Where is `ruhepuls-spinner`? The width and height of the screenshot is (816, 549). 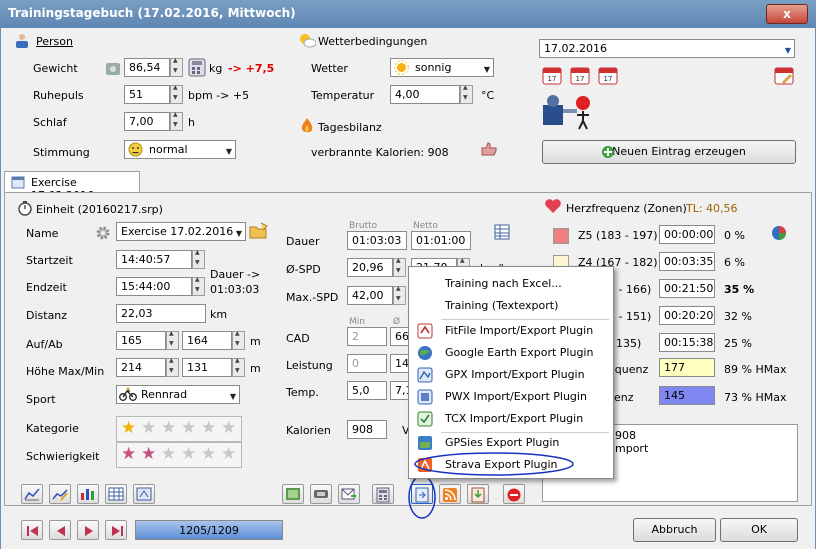
ruhepuls-spinner is located at coordinates (176, 94).